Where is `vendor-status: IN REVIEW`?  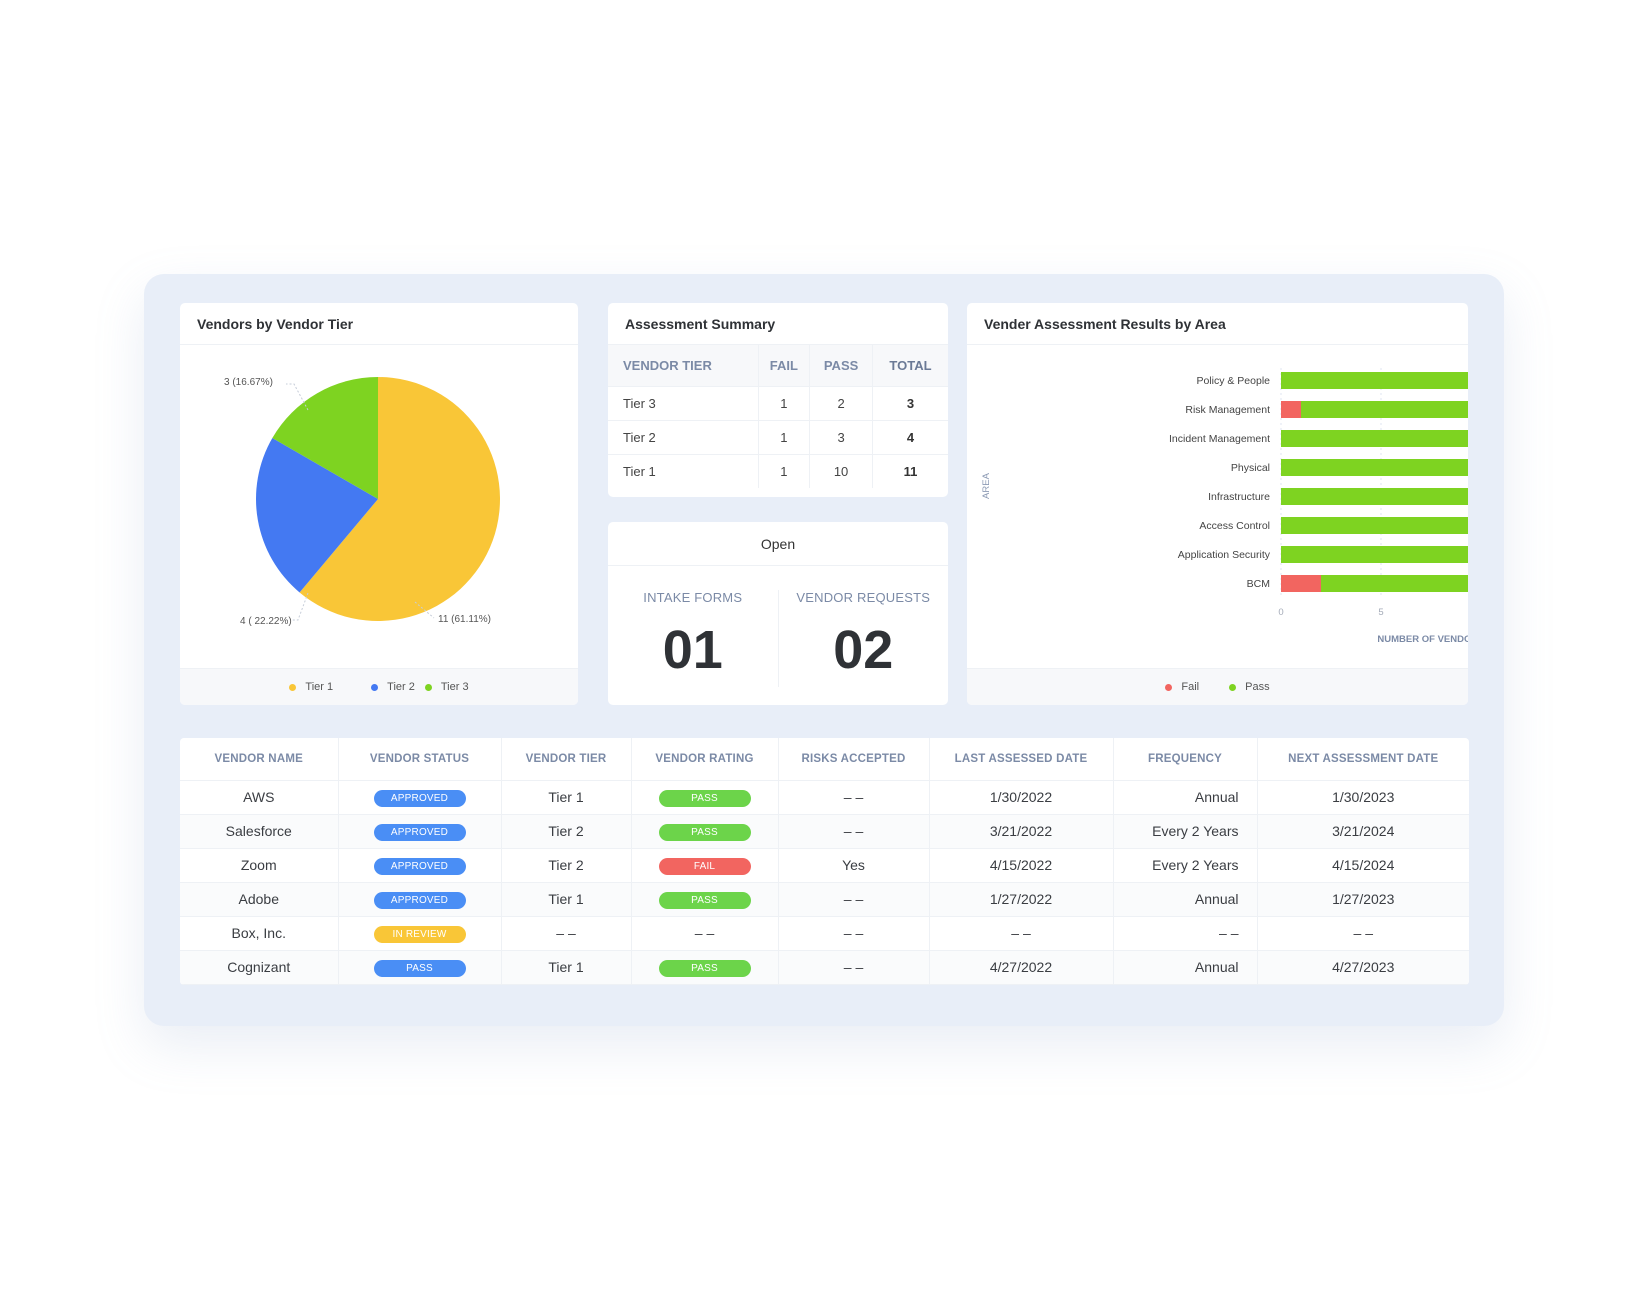
vendor-status: IN REVIEW is located at coordinates (420, 933).